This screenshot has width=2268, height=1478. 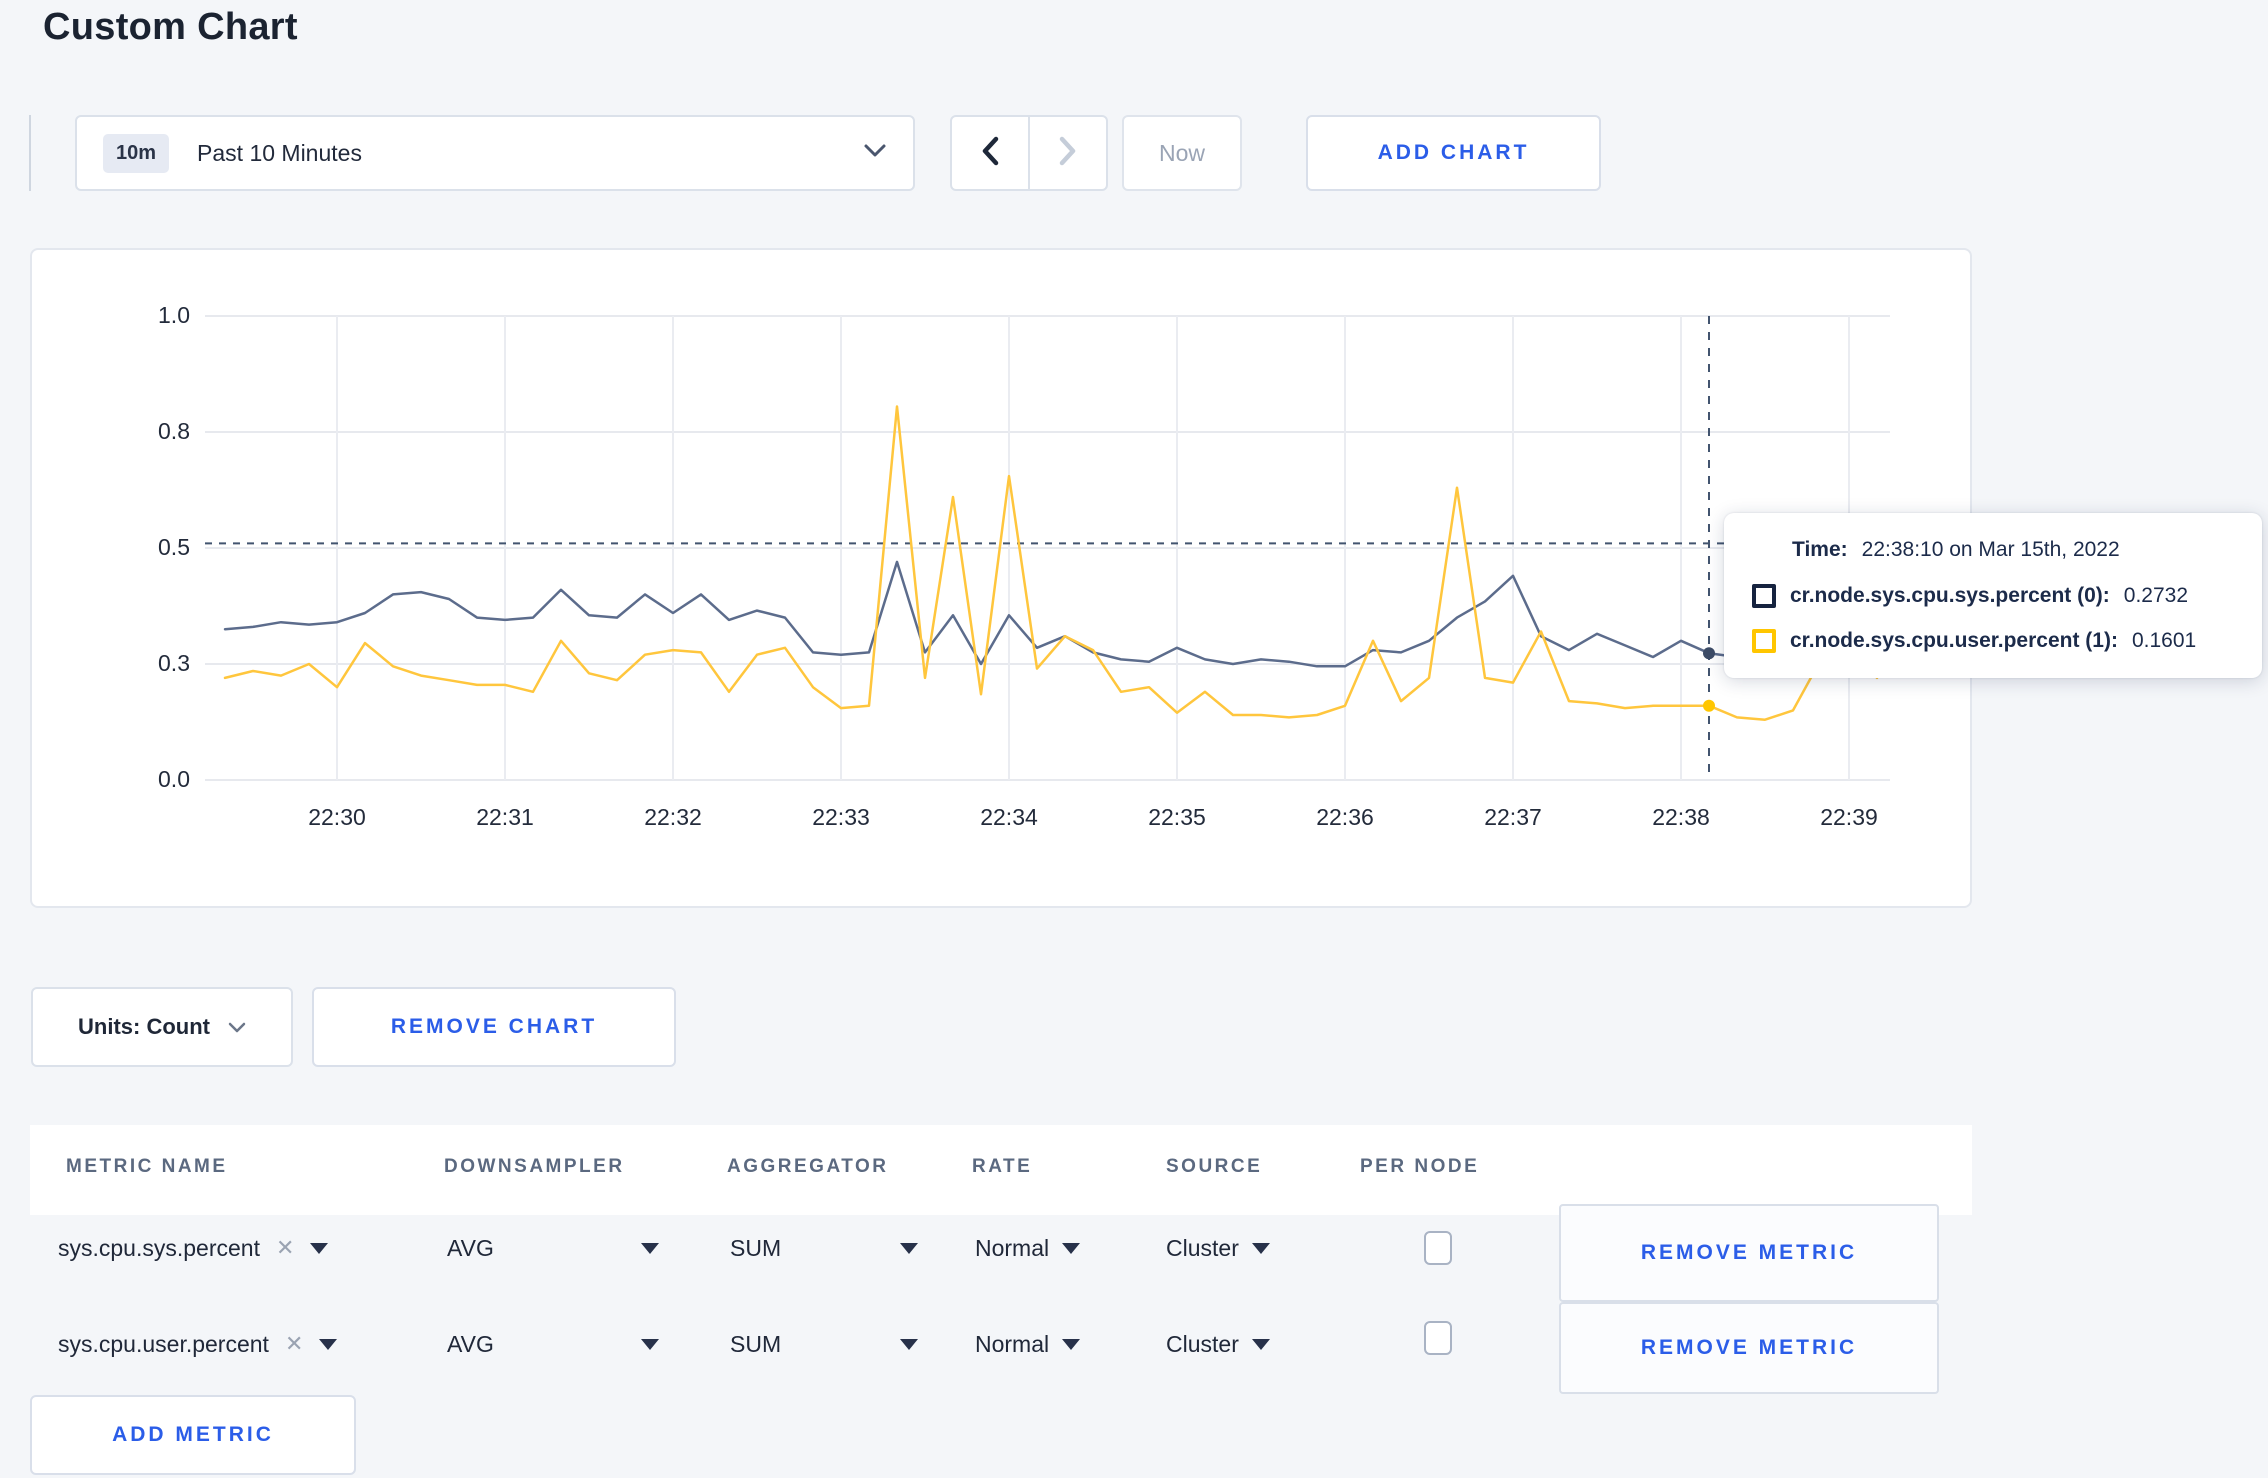 I want to click on chevron-left-icon, so click(x=990, y=153).